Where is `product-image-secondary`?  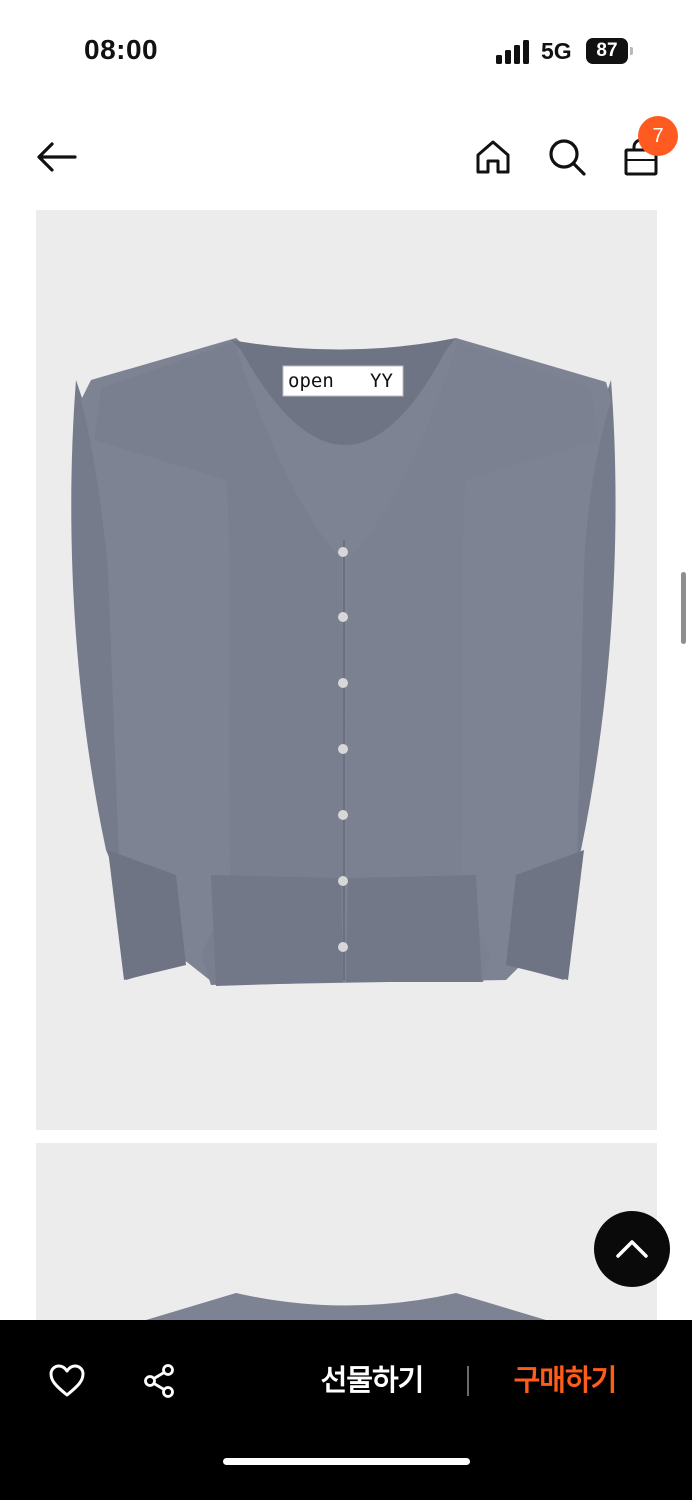
product-image-secondary is located at coordinates (346, 1231).